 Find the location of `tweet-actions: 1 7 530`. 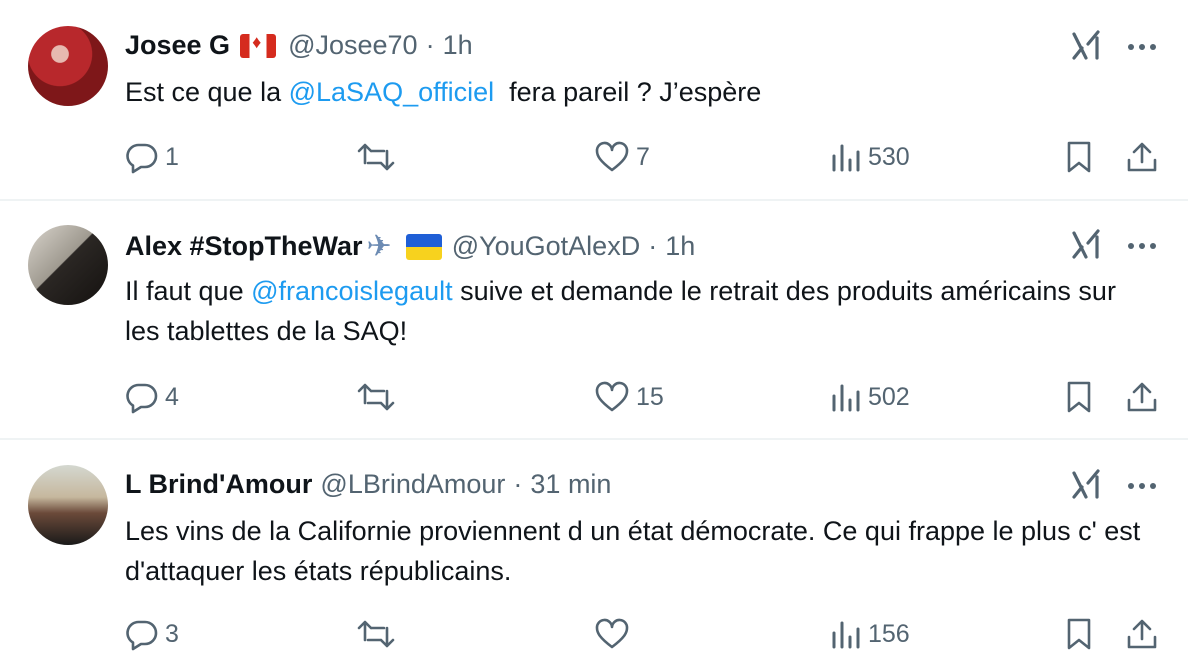

tweet-actions: 1 7 530 is located at coordinates (594, 157).